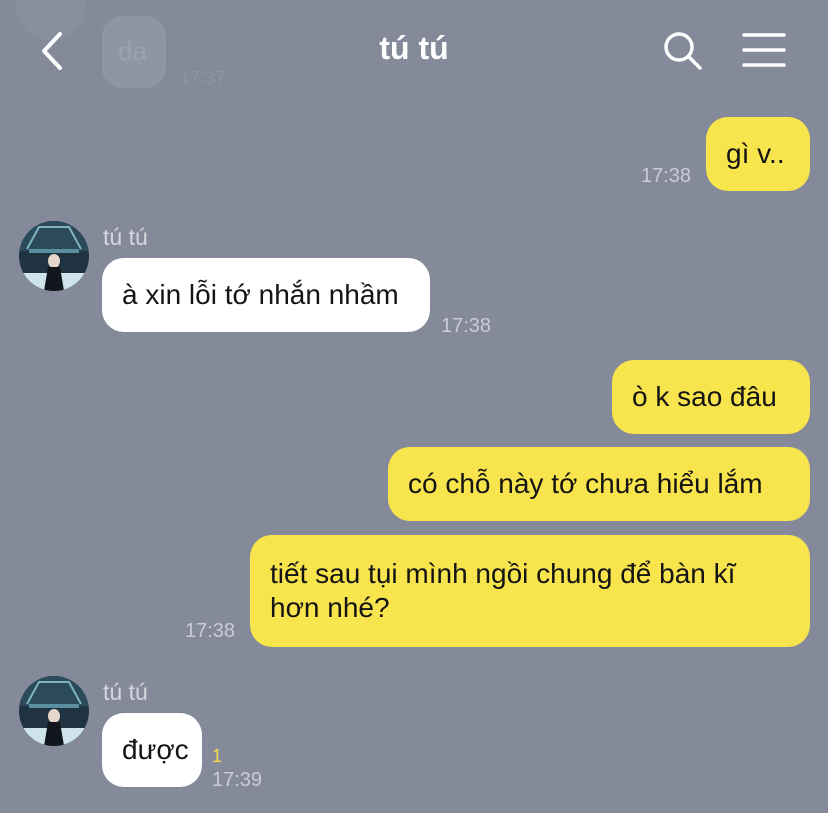 This screenshot has width=828, height=813. I want to click on message-text: có chỗ này tớ chưa hiểu lắm, so click(585, 483).